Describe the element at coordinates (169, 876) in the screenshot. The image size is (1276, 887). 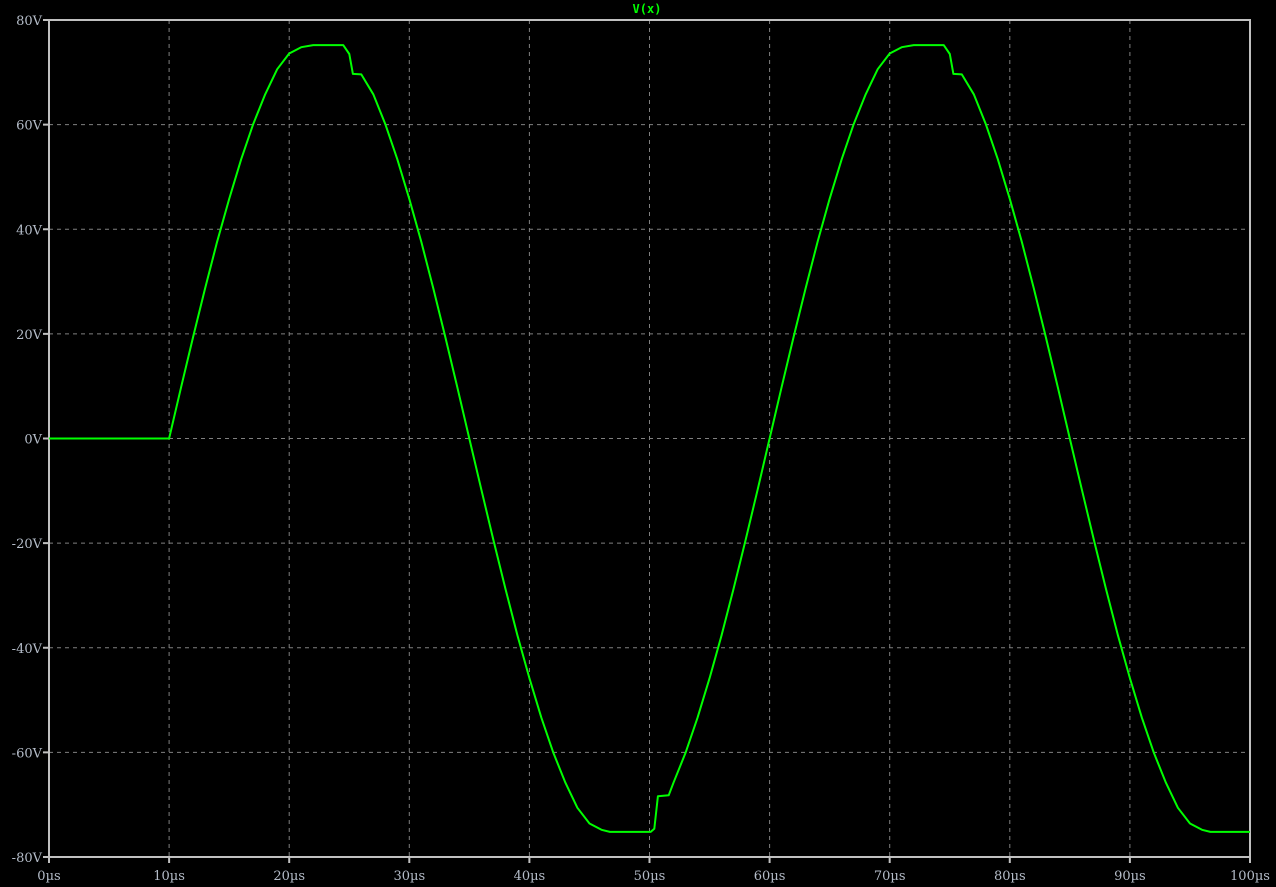
I see `x-tick-label: 10µs` at that location.